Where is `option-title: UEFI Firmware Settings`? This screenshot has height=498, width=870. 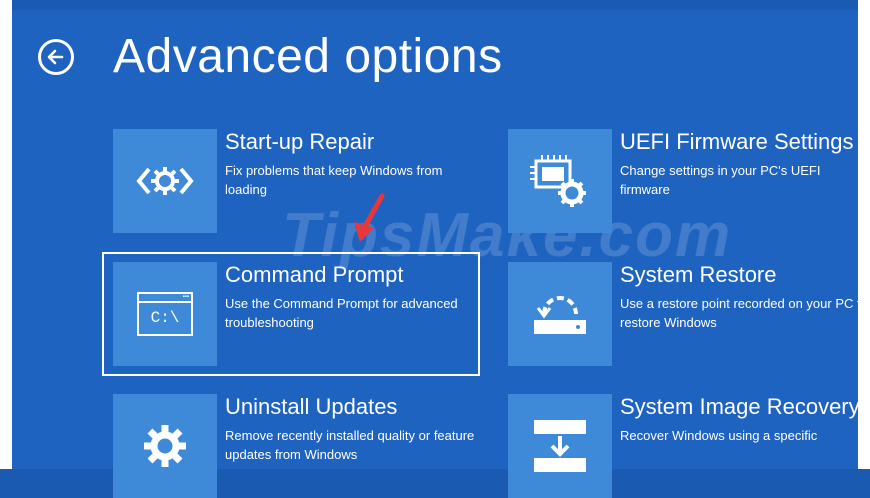 option-title: UEFI Firmware Settings is located at coordinates (737, 141).